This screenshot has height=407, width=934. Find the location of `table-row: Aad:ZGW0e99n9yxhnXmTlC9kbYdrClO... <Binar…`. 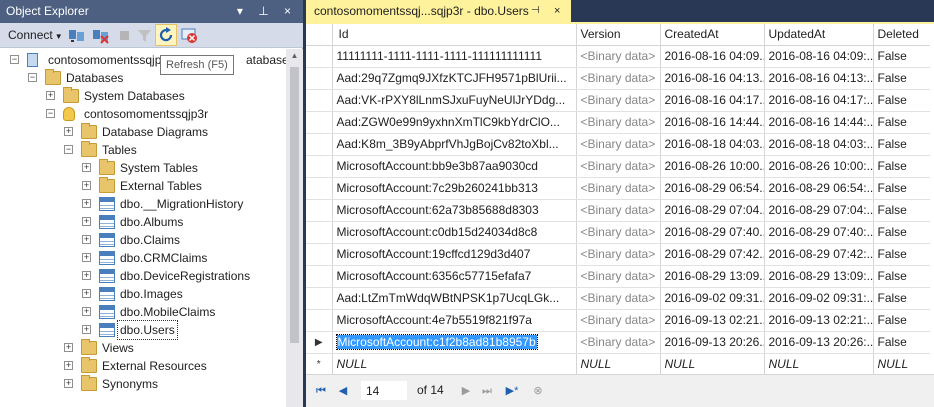

table-row: Aad:ZGW0e99n9yxhnXmTlC9kbYdrClO... <Binar… is located at coordinates (618, 122).